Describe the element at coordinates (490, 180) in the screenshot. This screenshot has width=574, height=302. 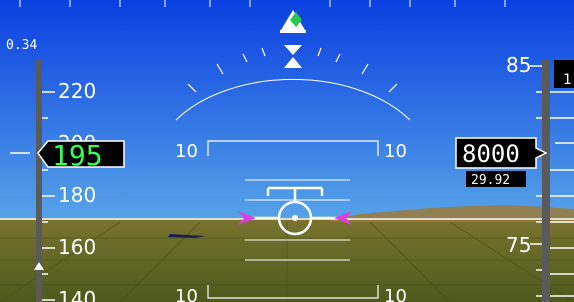
I see `baro-setting: 29.92` at that location.